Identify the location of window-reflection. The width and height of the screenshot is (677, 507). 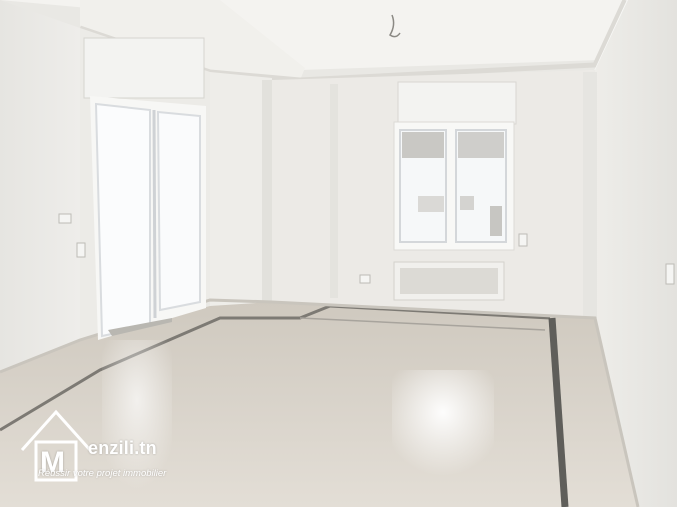
(443, 423).